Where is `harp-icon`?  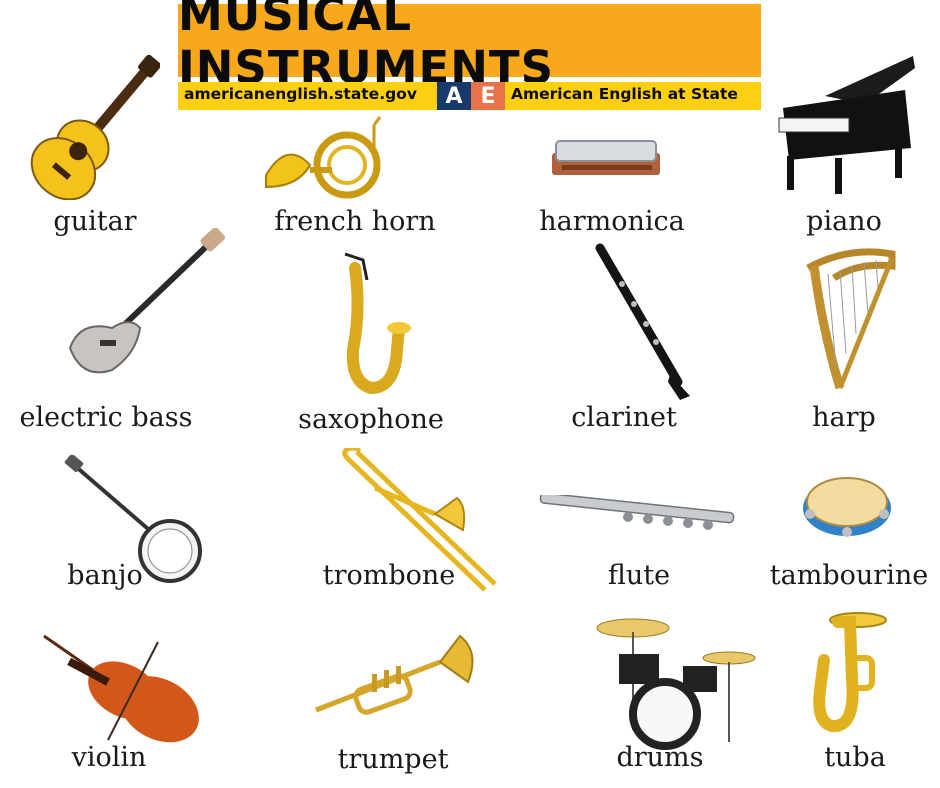
harp-icon is located at coordinates (851, 319).